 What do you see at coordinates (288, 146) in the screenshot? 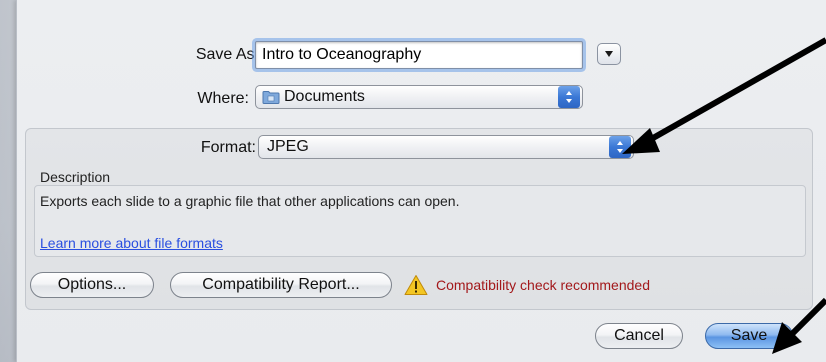
I see `format-value: JPEG` at bounding box center [288, 146].